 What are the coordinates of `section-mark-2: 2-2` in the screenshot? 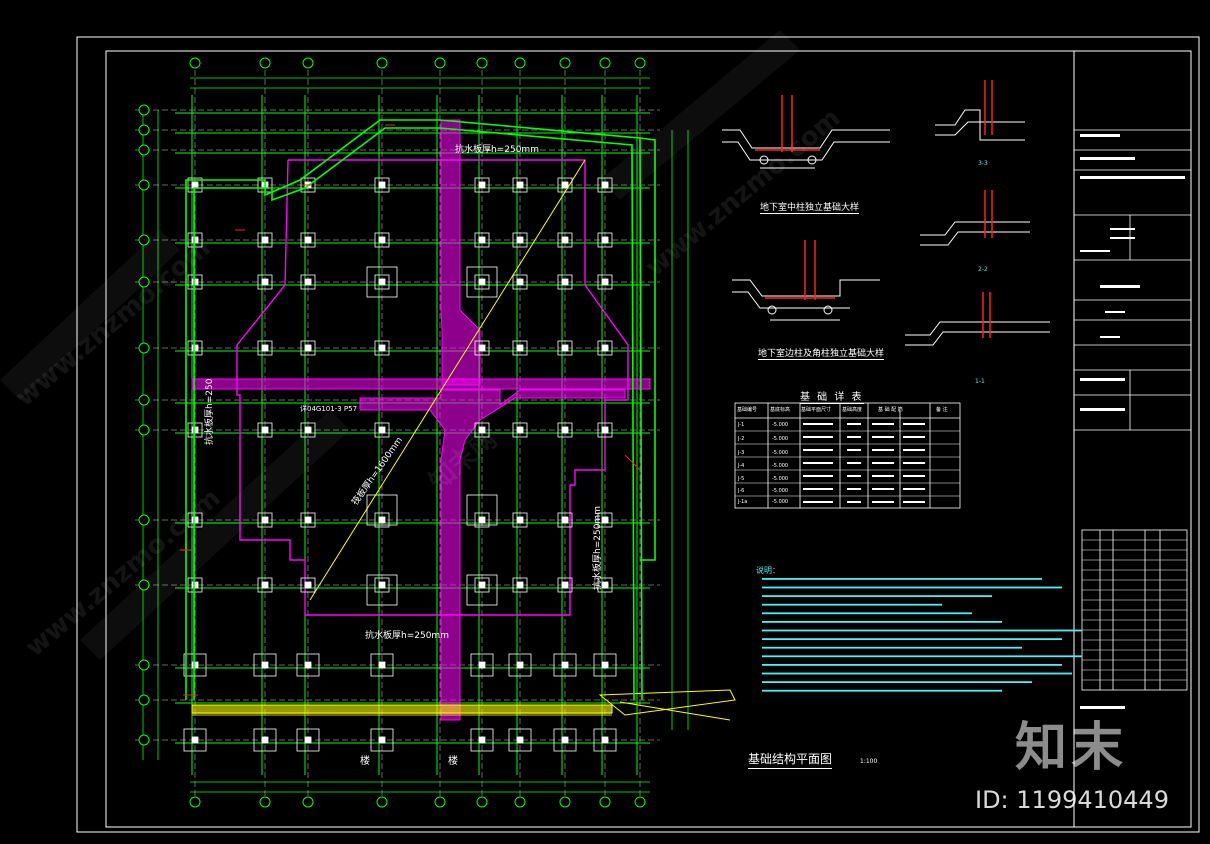 It's located at (983, 269).